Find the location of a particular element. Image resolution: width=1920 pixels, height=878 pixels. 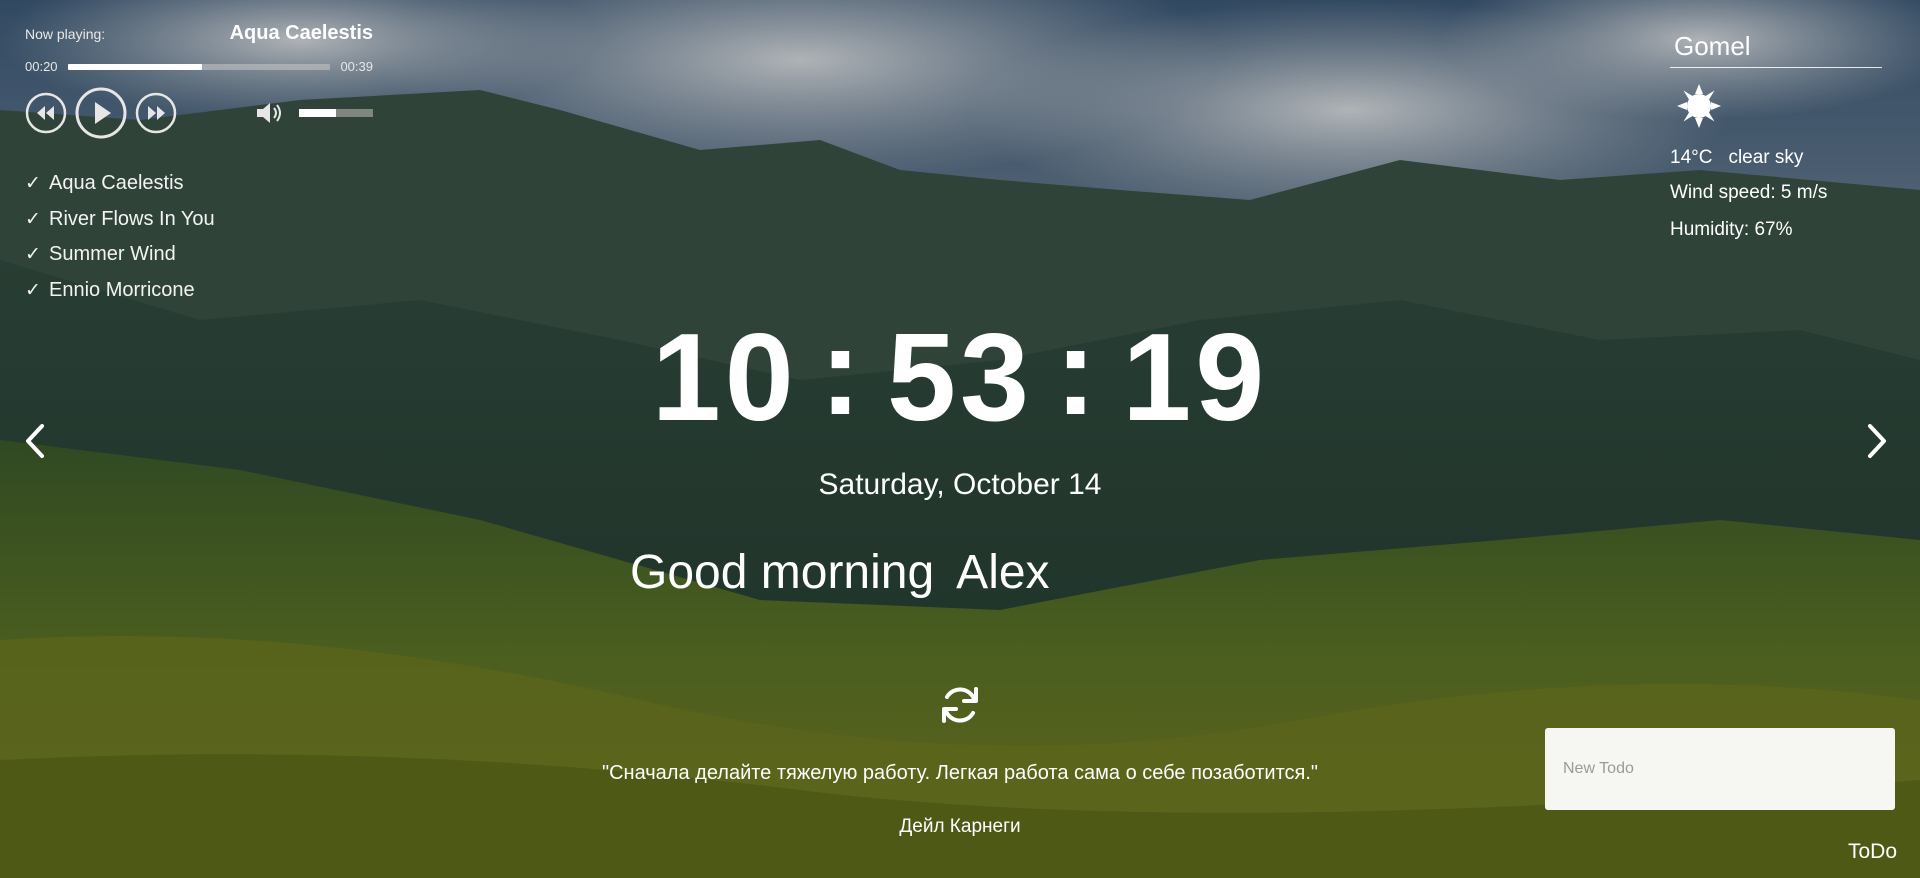

refresh-icon is located at coordinates (960, 705).